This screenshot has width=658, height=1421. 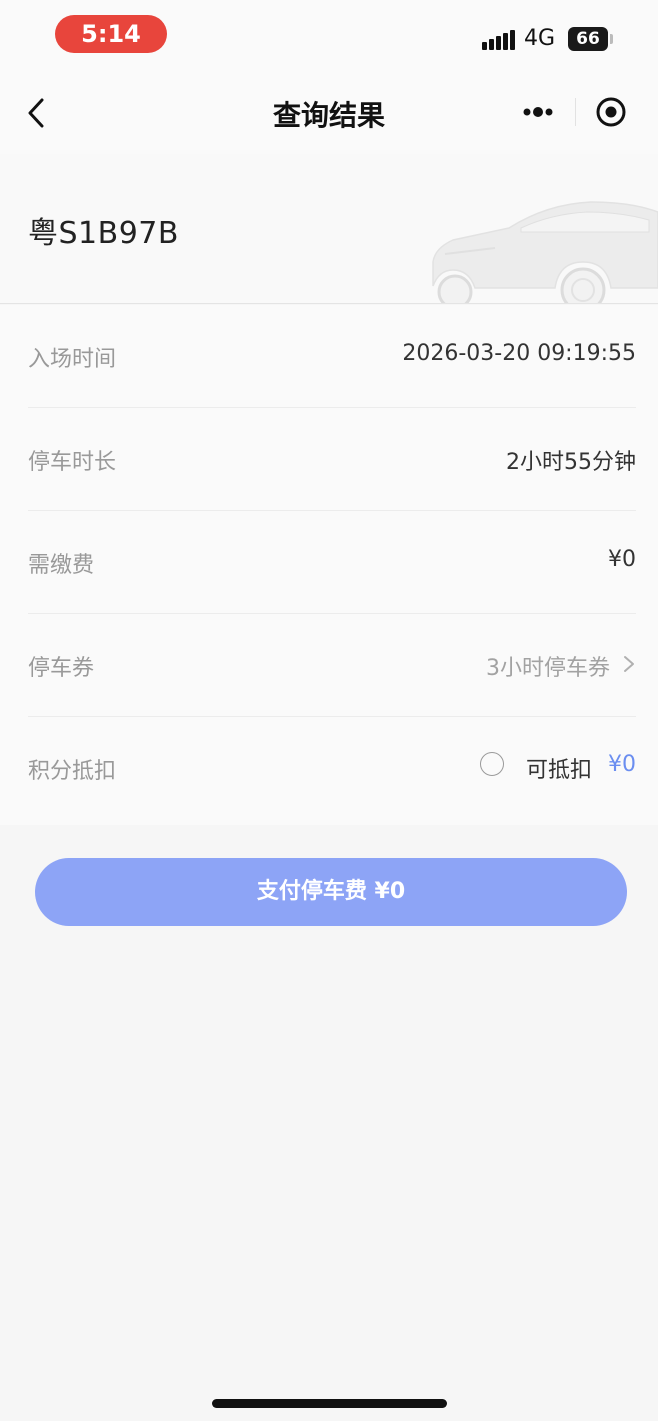 I want to click on target-close-icon, so click(x=611, y=112).